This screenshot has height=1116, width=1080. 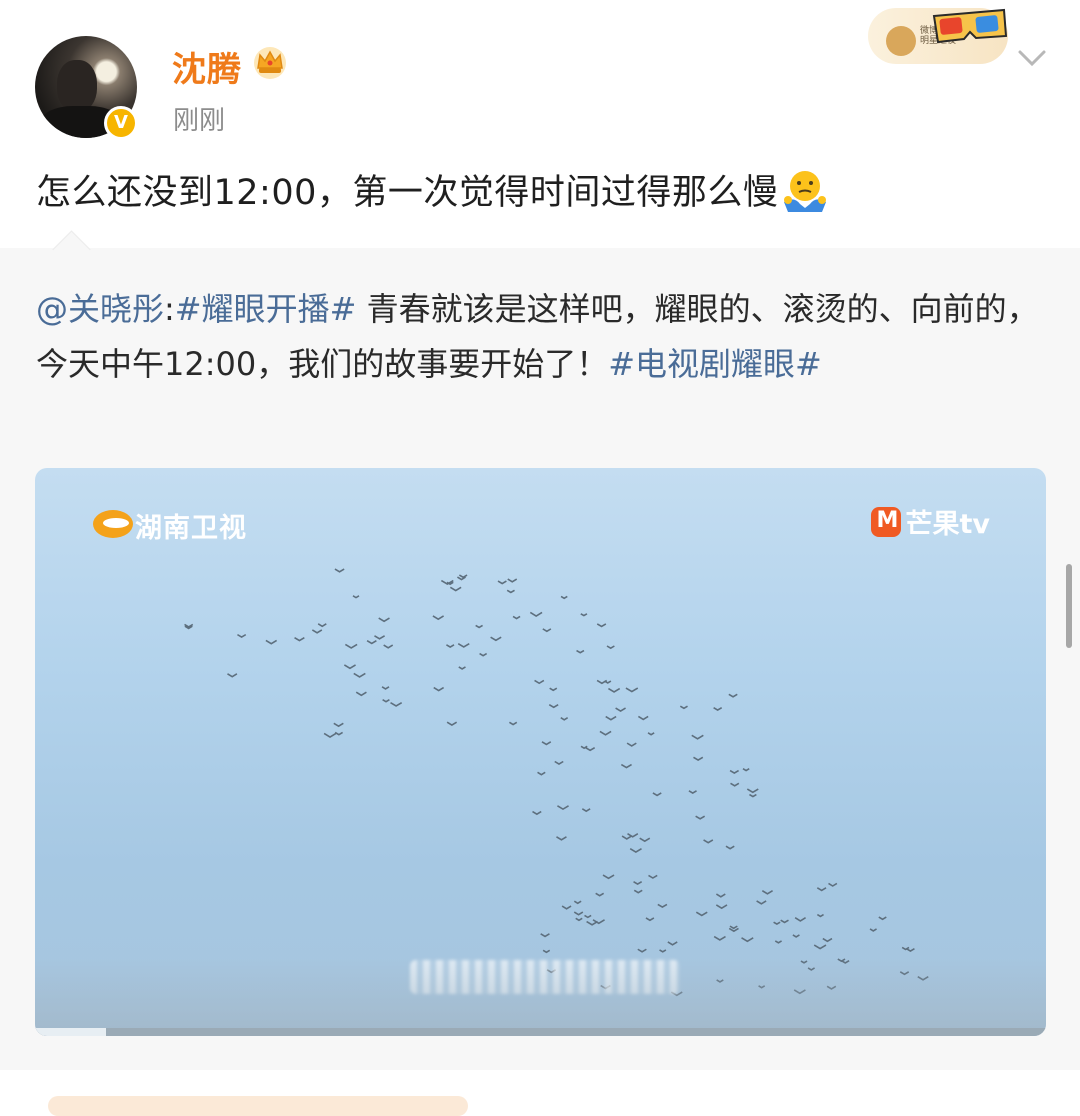 What do you see at coordinates (540, 80) in the screenshot?
I see `post-header: V 沈腾 刚刚 微博 营销 明星之夜` at bounding box center [540, 80].